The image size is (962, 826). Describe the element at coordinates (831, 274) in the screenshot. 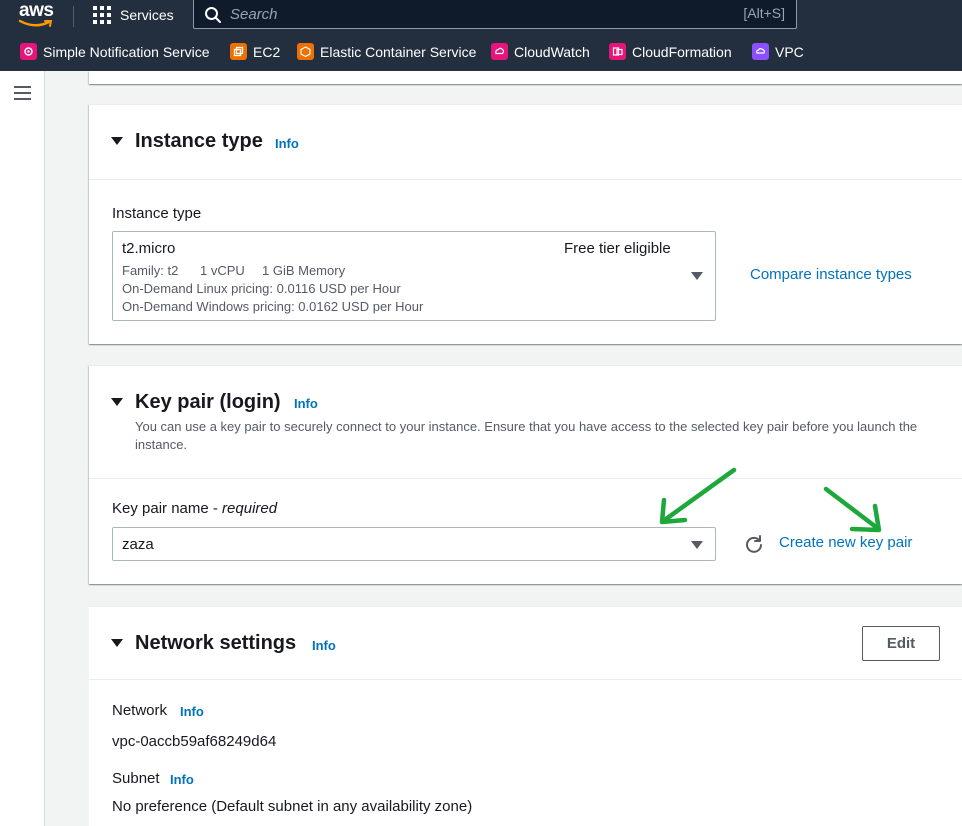

I see `compare-instance-types-link: Compare instance types` at that location.